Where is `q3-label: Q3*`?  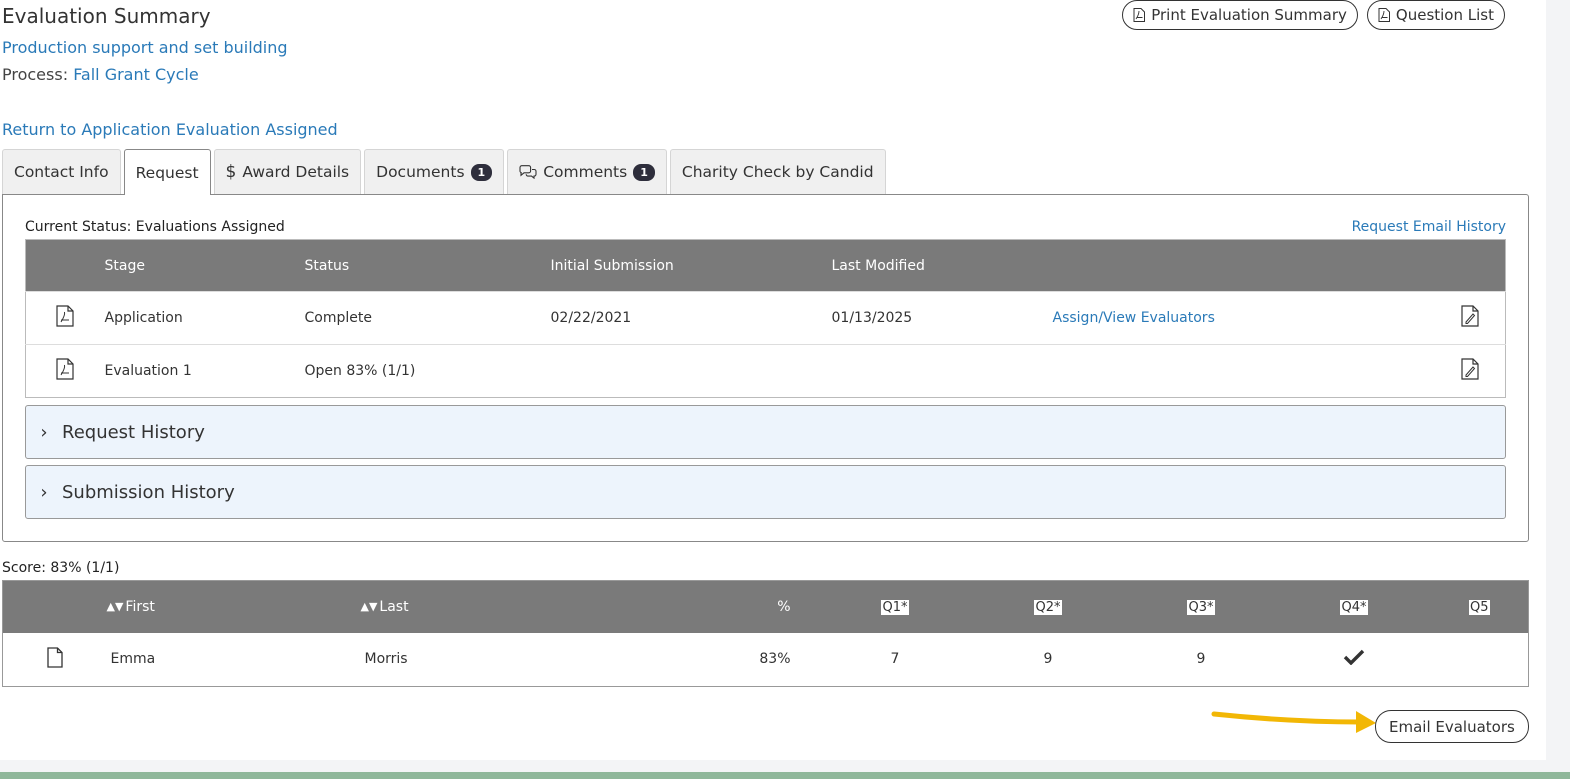 q3-label: Q3* is located at coordinates (1201, 607).